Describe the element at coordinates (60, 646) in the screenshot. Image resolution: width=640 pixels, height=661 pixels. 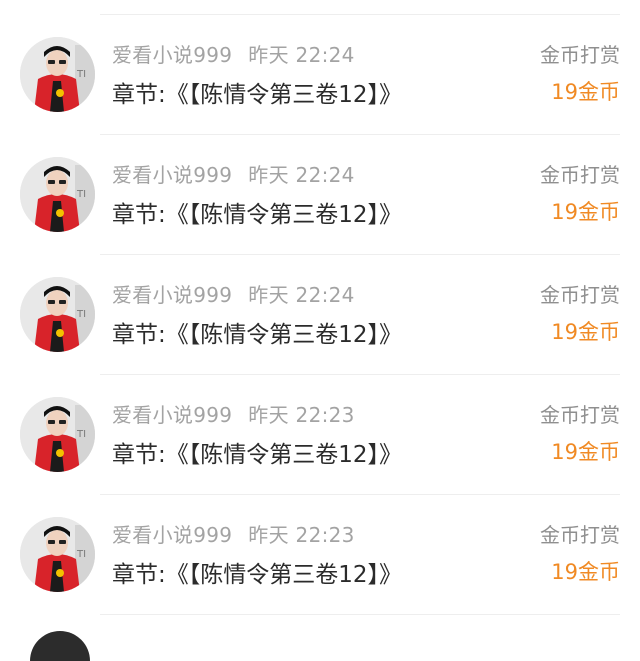
I see `next-item-avatar` at that location.